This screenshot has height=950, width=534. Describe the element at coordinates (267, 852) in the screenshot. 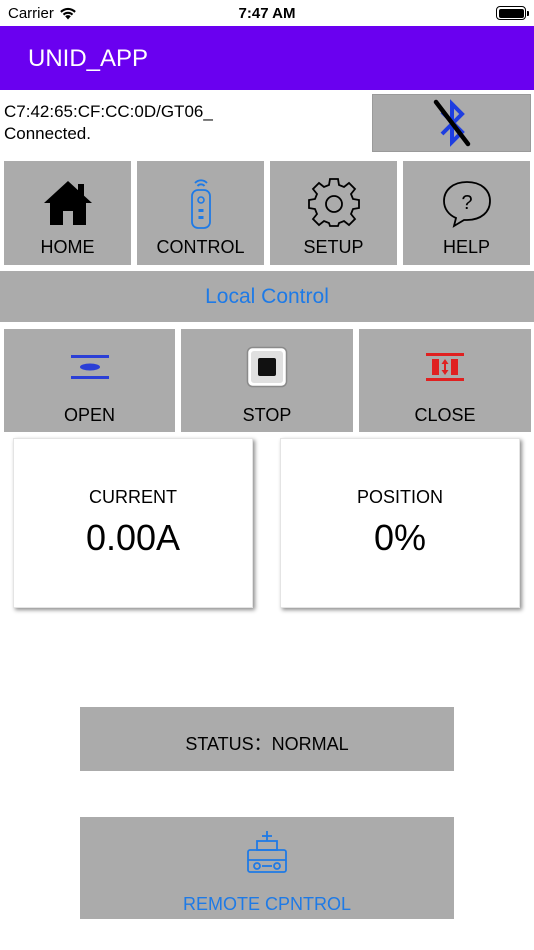

I see `remote-control-icon` at that location.